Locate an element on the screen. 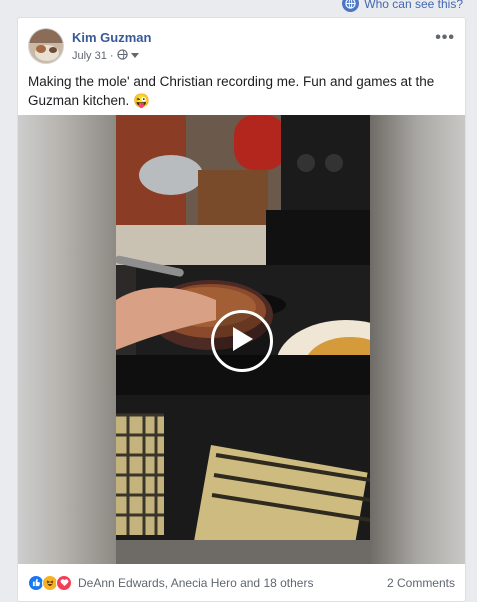 The width and height of the screenshot is (477, 602). play-button is located at coordinates (242, 341).